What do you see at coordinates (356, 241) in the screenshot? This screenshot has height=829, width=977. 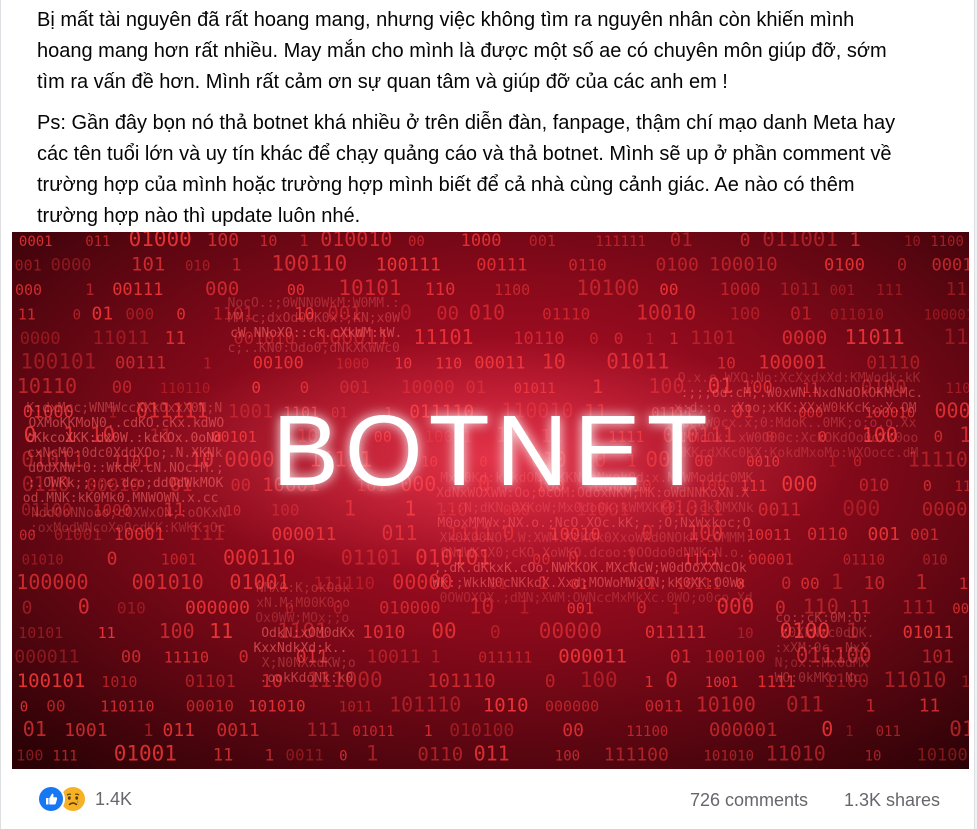 I see `binary-digits: 010010` at bounding box center [356, 241].